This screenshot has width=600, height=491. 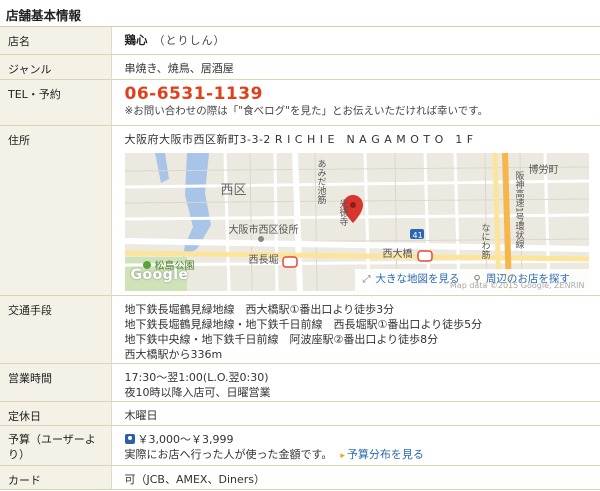 What do you see at coordinates (56, 41) in the screenshot?
I see `label-shop-name: 店名` at bounding box center [56, 41].